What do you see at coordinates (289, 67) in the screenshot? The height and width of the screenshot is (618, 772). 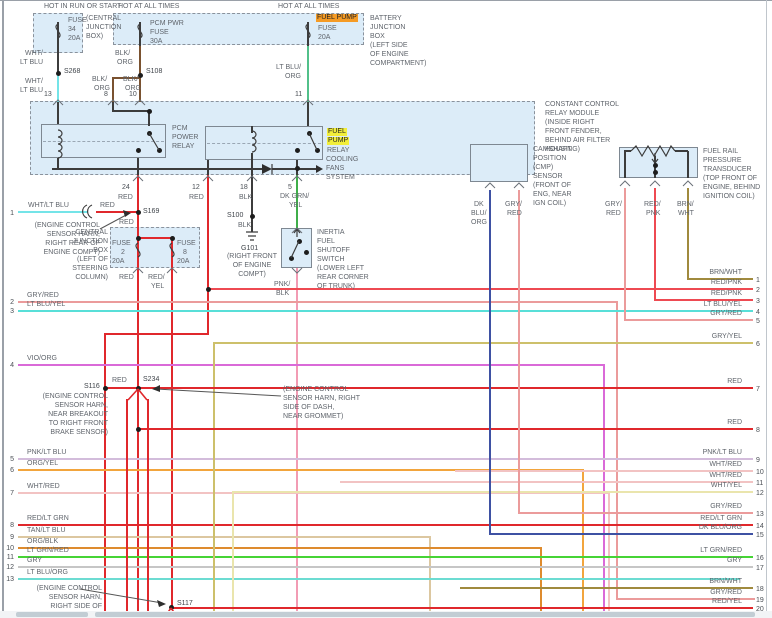 I see `wire-label: LT BLU/` at bounding box center [289, 67].